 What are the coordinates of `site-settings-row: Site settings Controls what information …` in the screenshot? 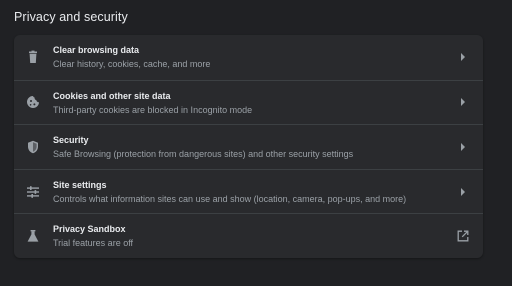 It's located at (248, 191).